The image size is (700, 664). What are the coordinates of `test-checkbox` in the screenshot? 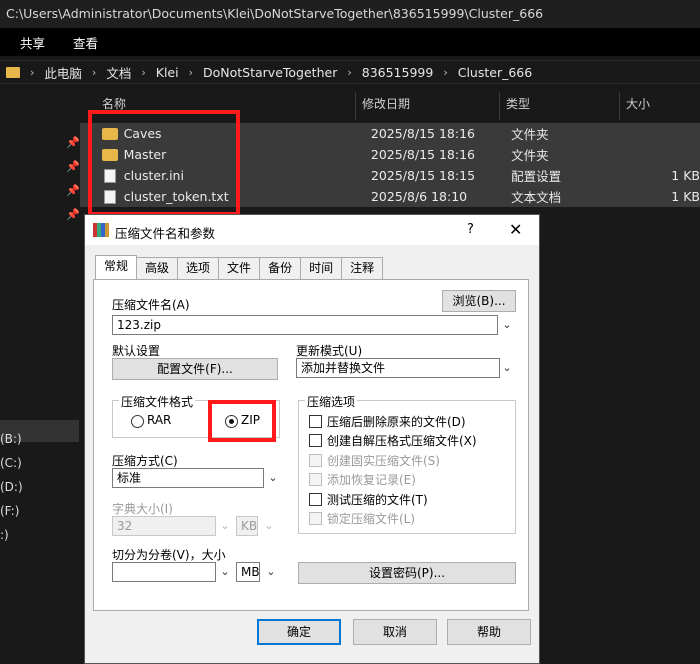 It's located at (315, 499).